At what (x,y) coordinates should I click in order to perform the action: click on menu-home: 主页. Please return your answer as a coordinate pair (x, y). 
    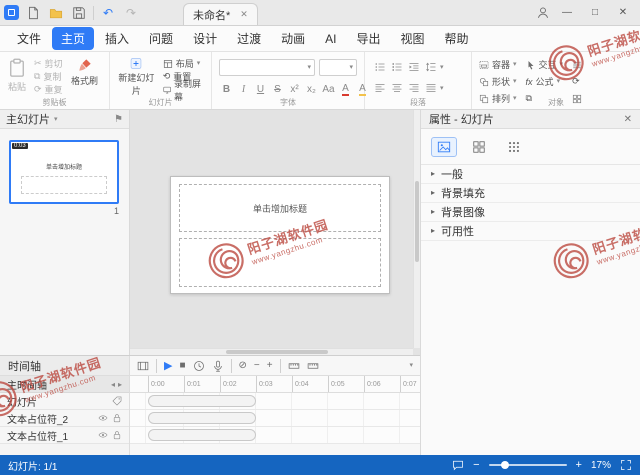
    Looking at the image, I should click on (73, 38).